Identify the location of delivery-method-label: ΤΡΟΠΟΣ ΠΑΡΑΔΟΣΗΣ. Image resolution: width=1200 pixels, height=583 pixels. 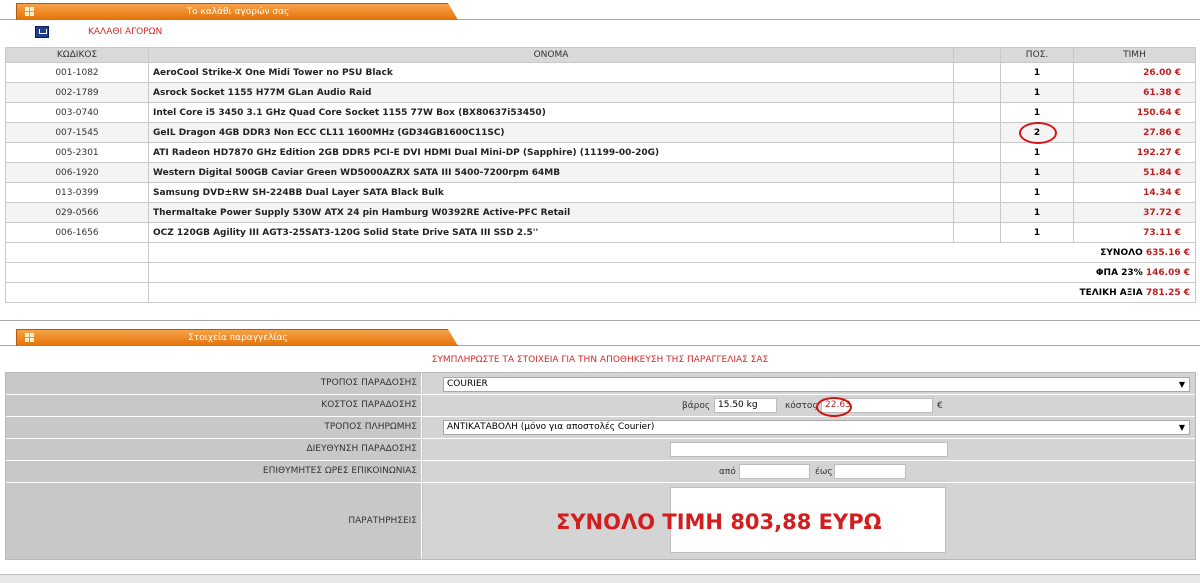
(214, 383).